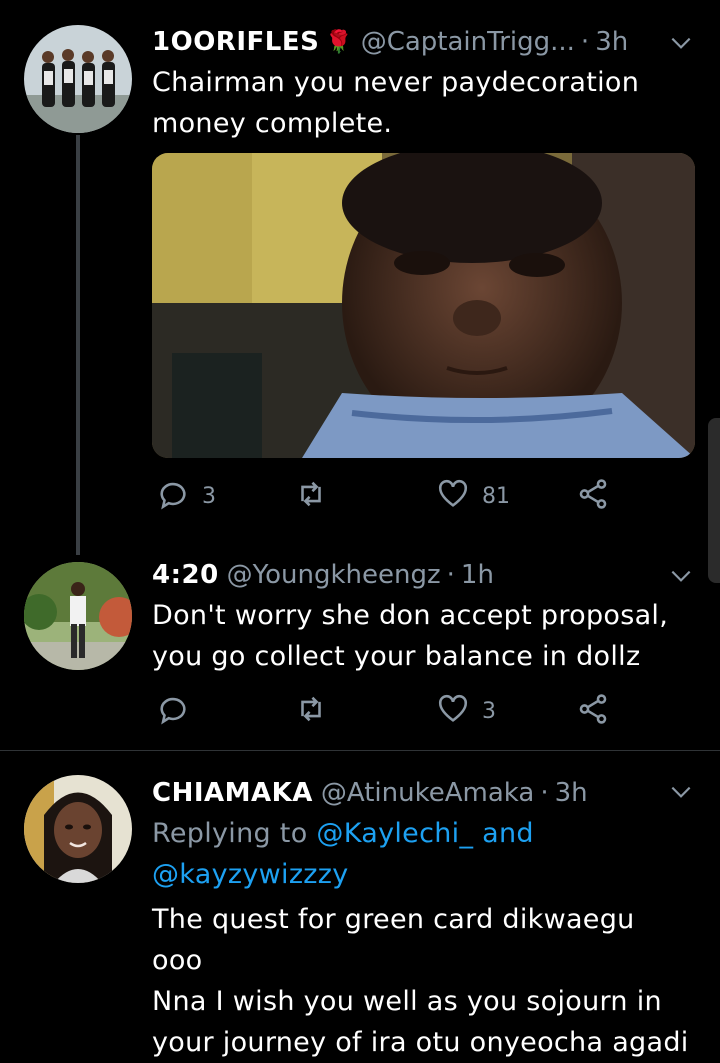 Image resolution: width=720 pixels, height=1063 pixels. I want to click on mention-link: @Kaylechi_, so click(394, 833).